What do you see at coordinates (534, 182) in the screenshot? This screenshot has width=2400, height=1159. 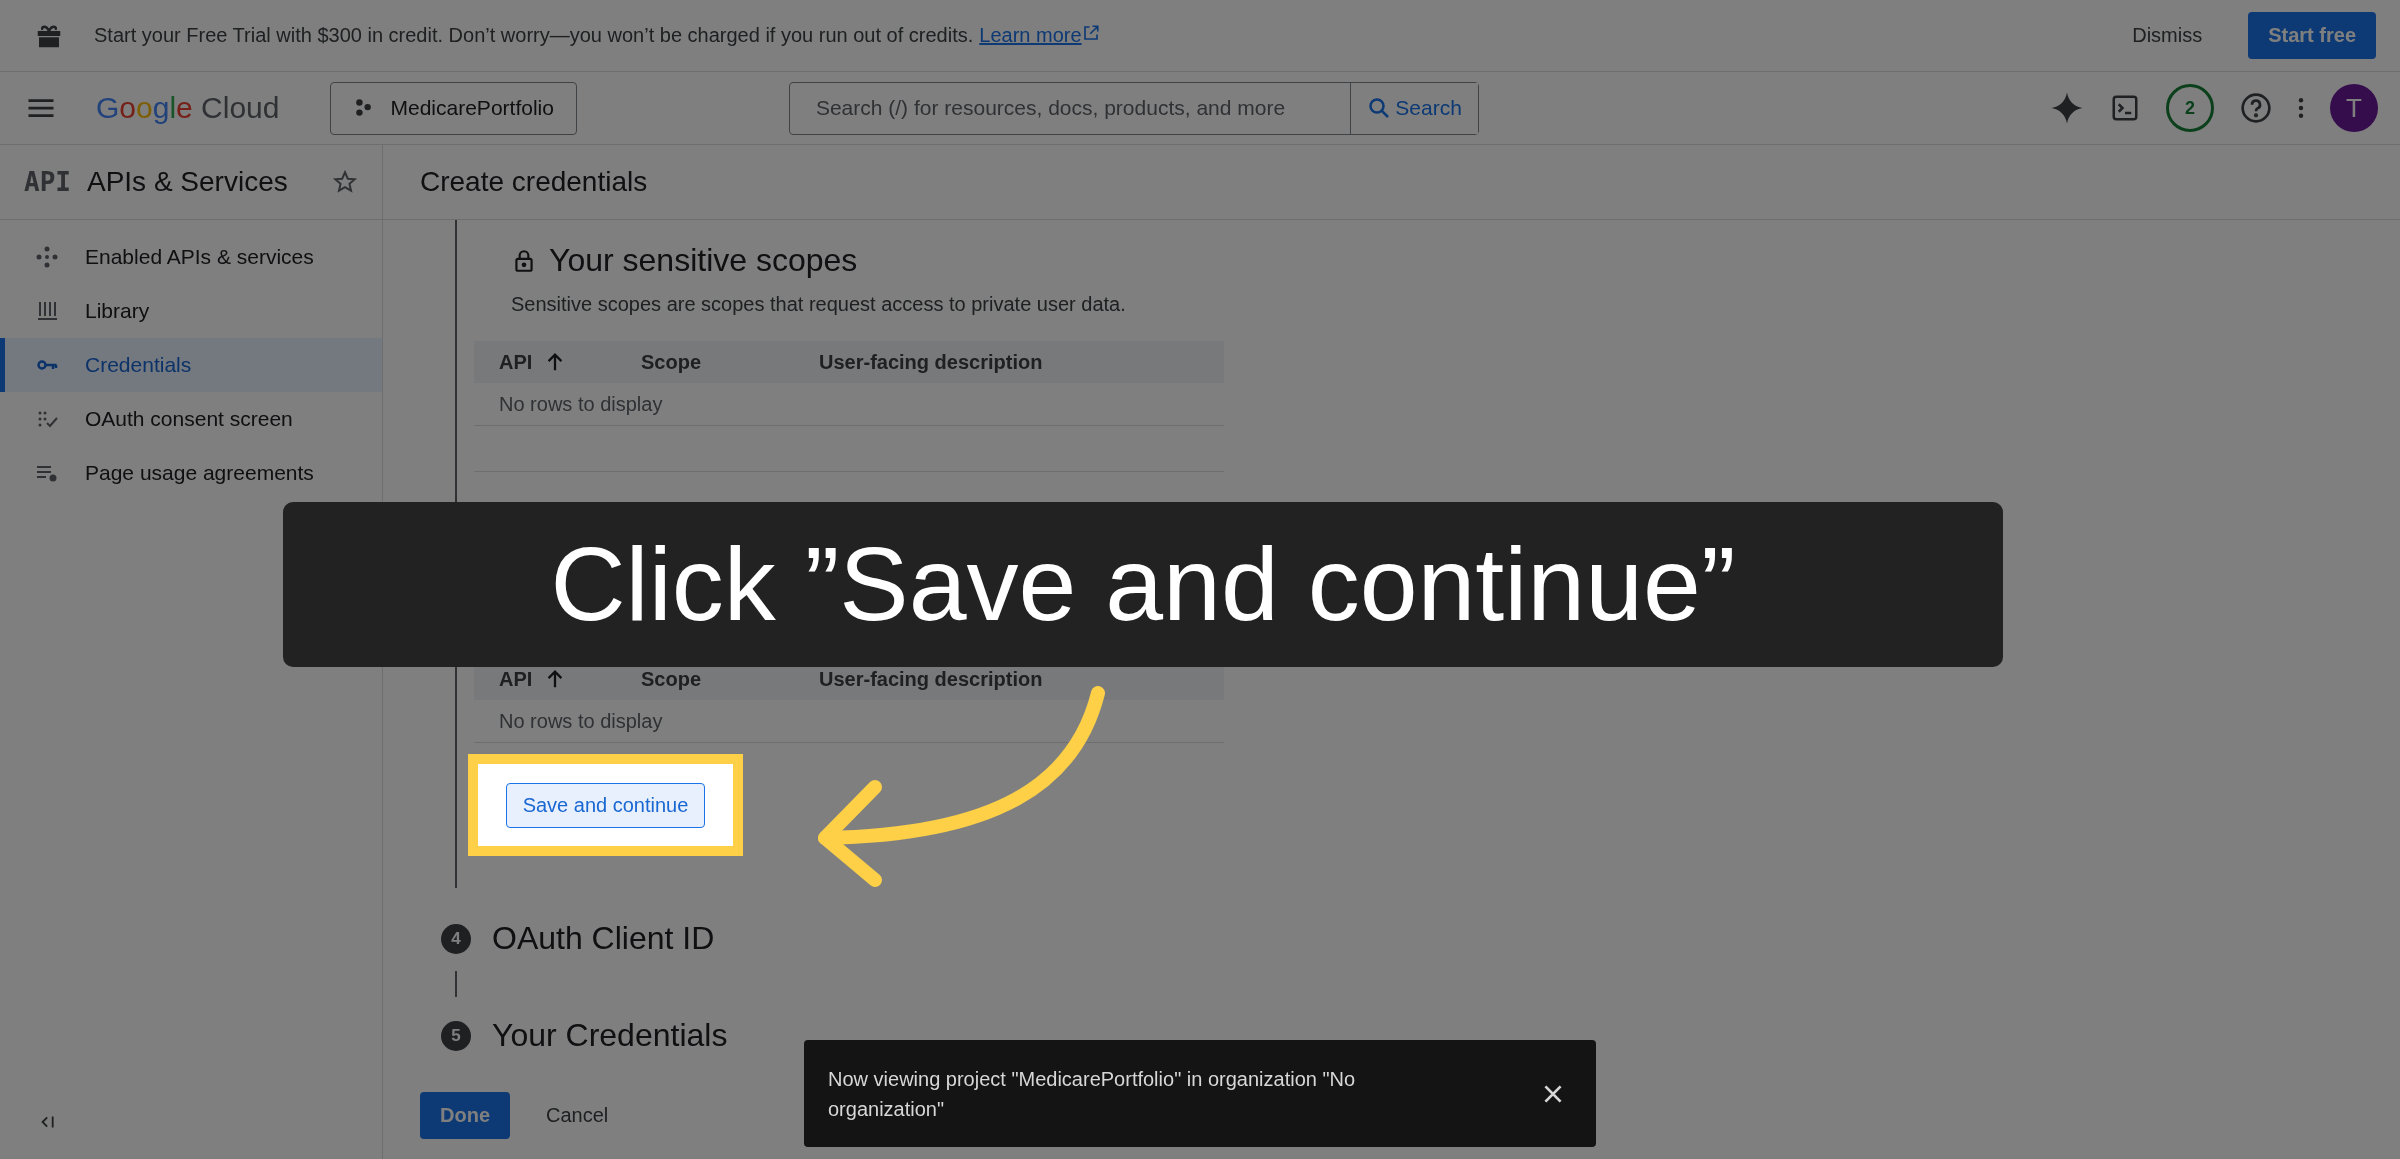 I see `page-title: Create credentials` at bounding box center [534, 182].